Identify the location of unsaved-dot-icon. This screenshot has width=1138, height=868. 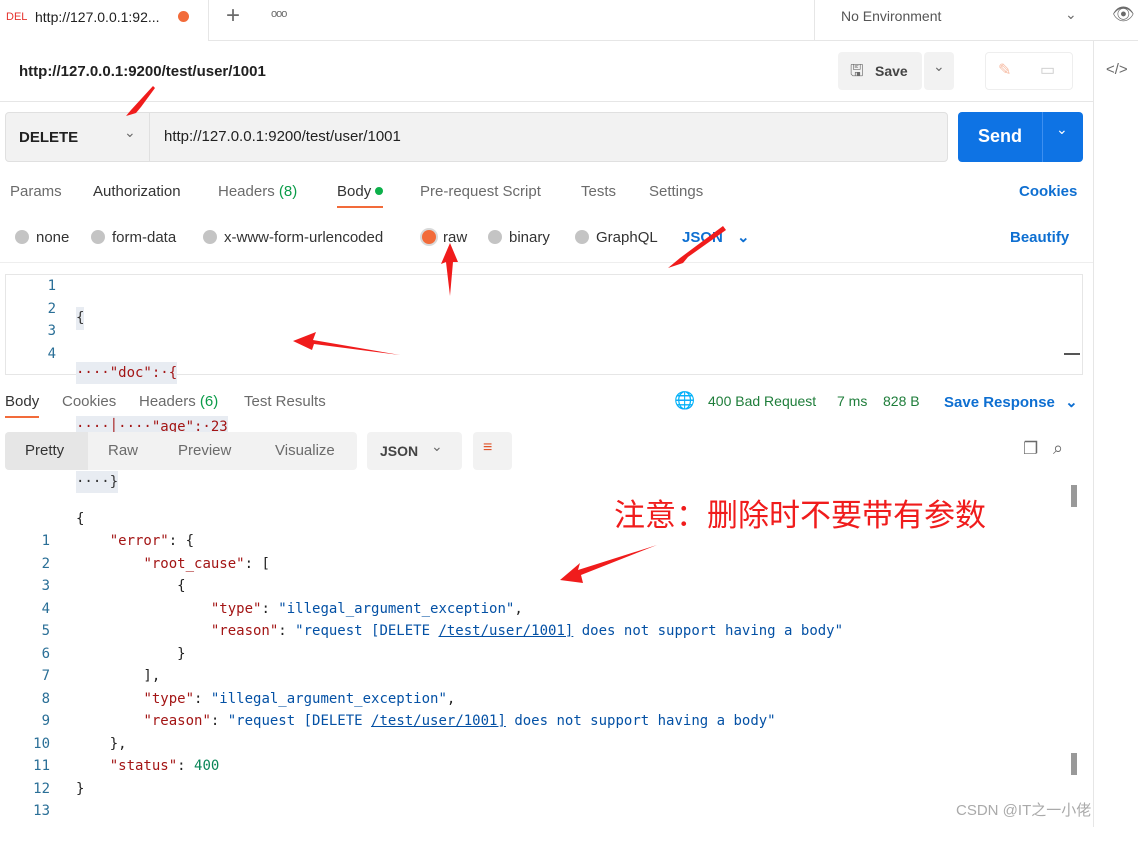
(183, 16).